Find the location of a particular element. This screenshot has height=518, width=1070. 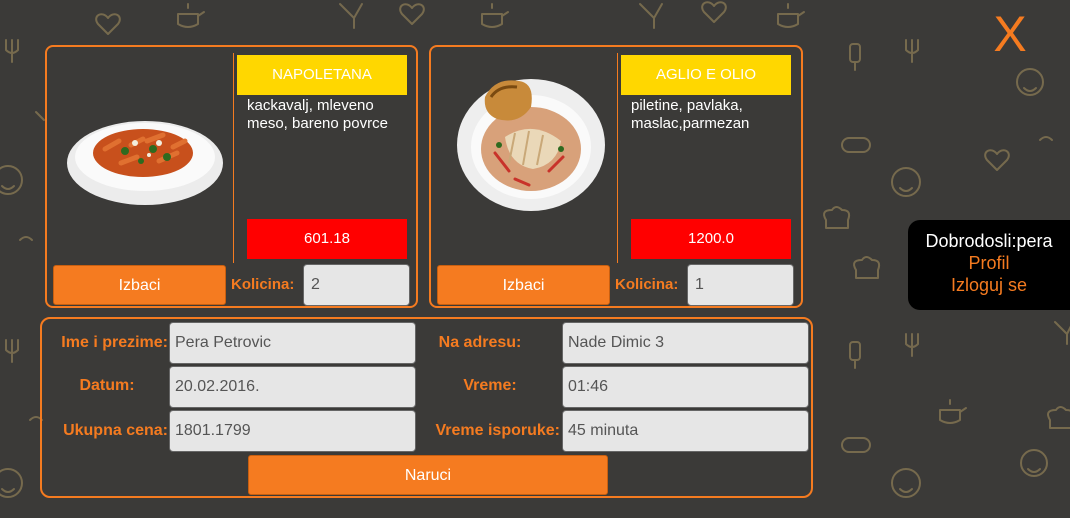

item-title: NAPOLETANA is located at coordinates (322, 75).